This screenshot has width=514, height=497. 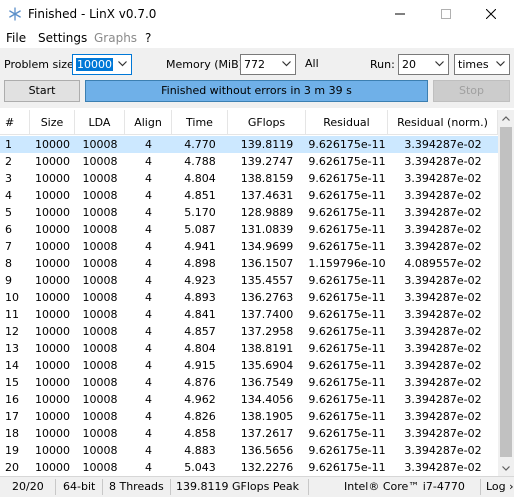 What do you see at coordinates (102, 64) in the screenshot?
I see `problem-size-combo: 10000` at bounding box center [102, 64].